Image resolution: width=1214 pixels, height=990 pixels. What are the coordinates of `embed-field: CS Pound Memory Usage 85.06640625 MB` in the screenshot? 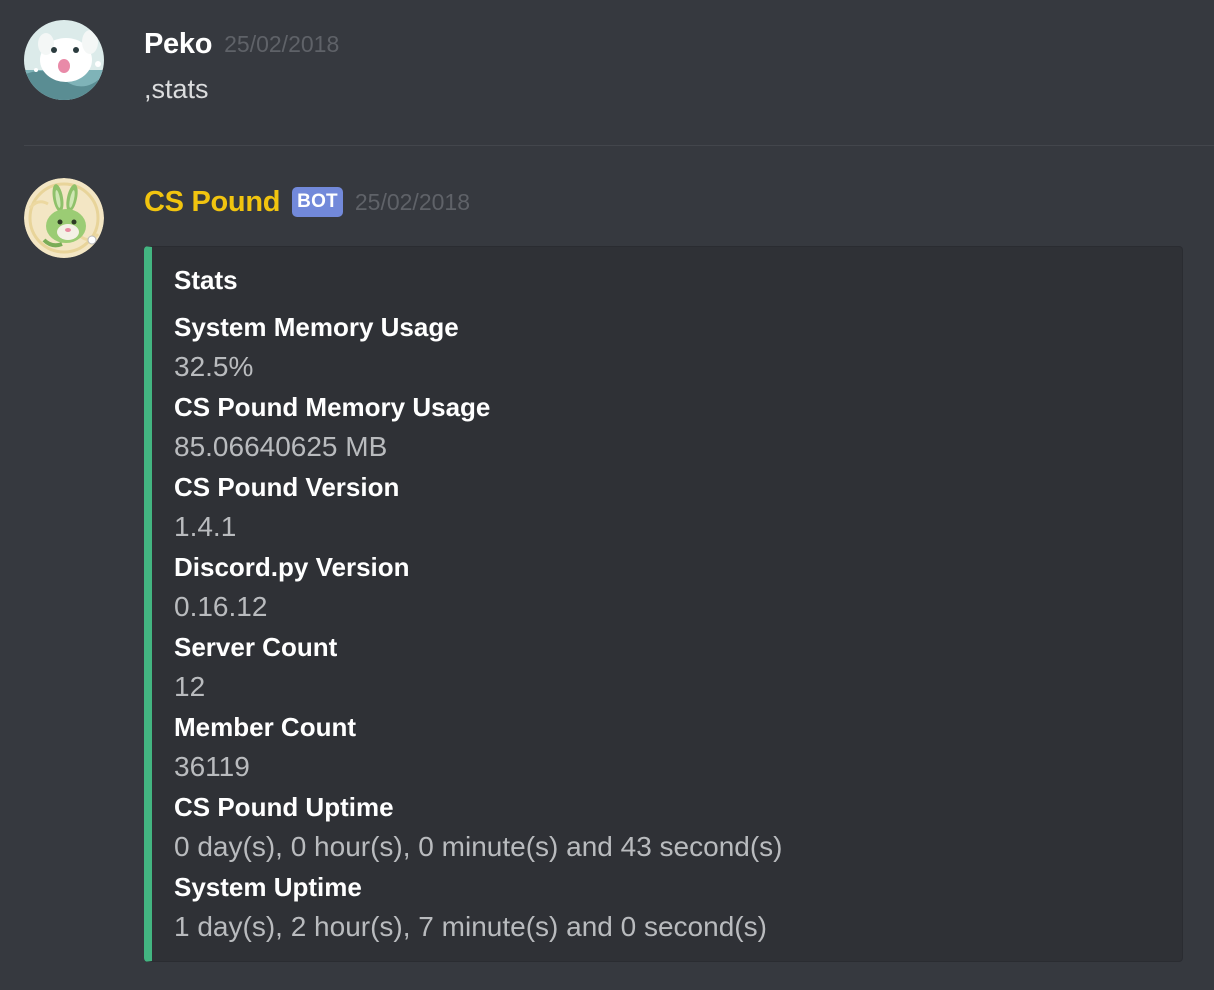 It's located at (668, 428).